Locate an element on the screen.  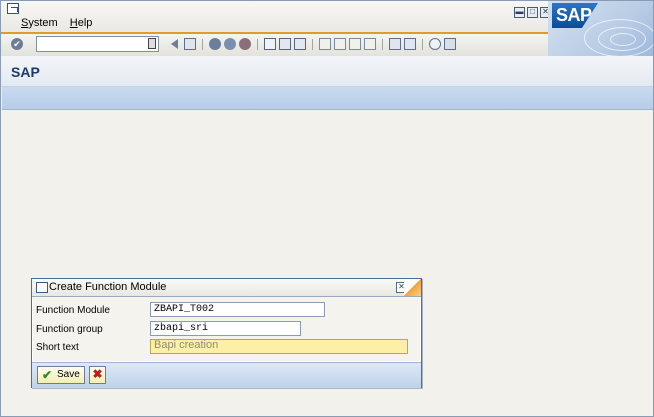
find-icon is located at coordinates (285, 44).